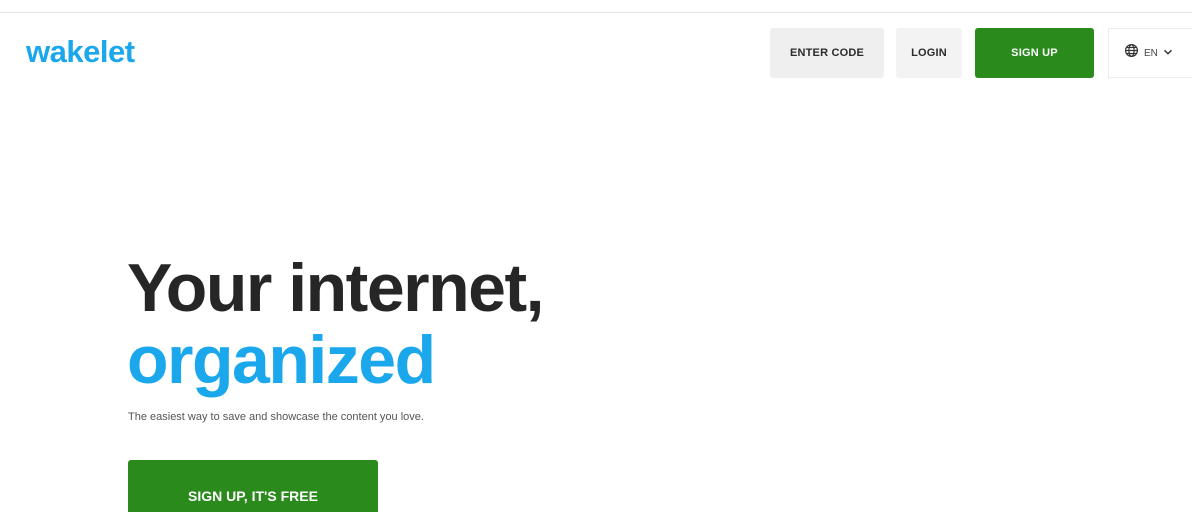  What do you see at coordinates (1168, 53) in the screenshot?
I see `chevron-down-icon` at bounding box center [1168, 53].